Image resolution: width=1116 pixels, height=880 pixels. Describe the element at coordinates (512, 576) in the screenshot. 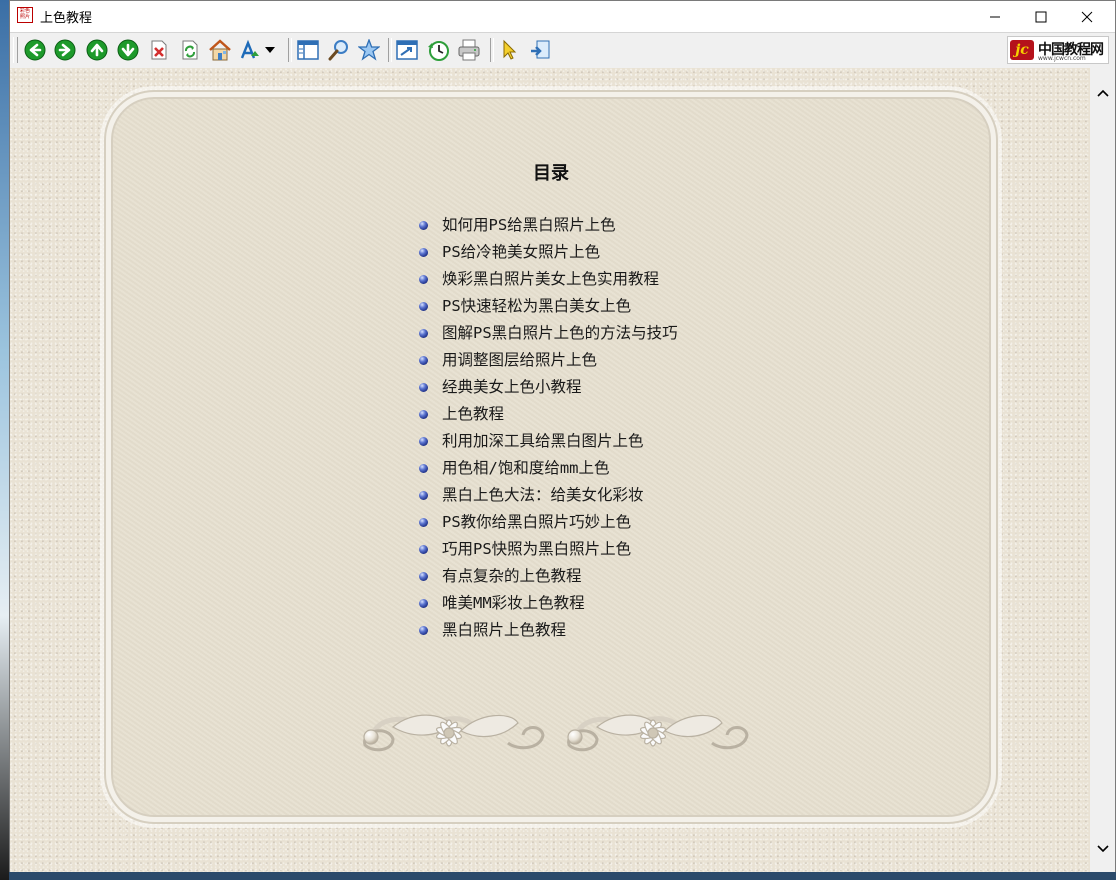

I see `toc-link-label: 有点复杂的上色教程` at that location.